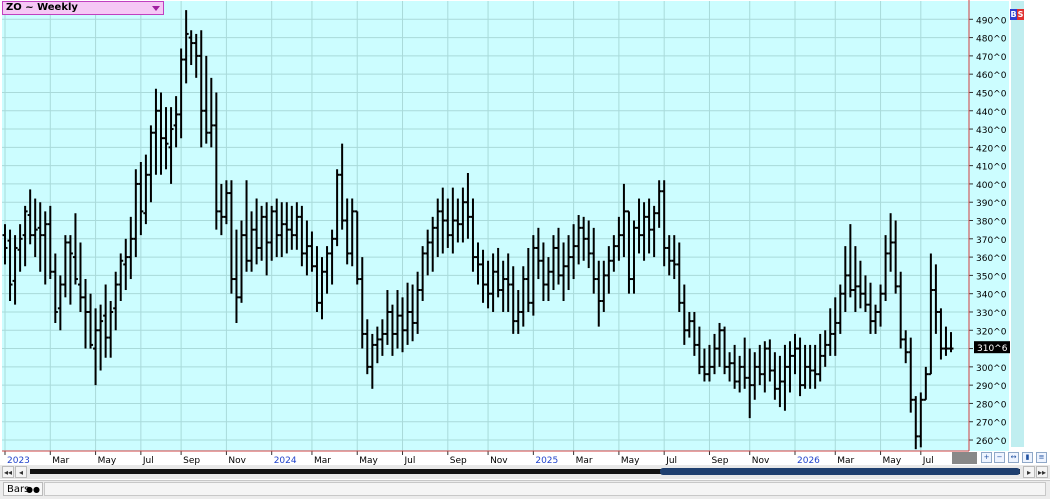  I want to click on y-tick-label: 400^0, so click(991, 186).